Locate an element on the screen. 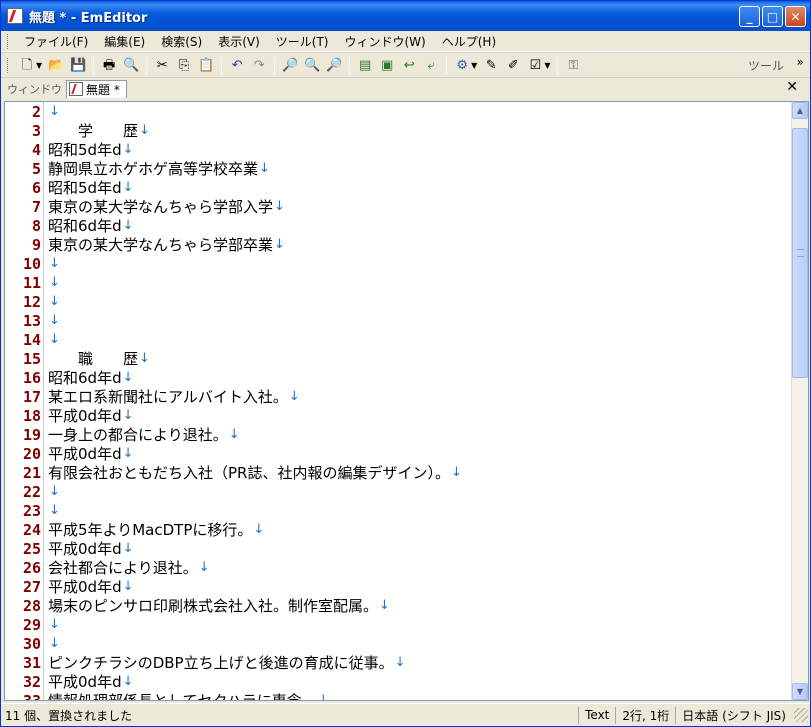 The image size is (811, 727). toolbar-overflow-icon: » is located at coordinates (800, 62).